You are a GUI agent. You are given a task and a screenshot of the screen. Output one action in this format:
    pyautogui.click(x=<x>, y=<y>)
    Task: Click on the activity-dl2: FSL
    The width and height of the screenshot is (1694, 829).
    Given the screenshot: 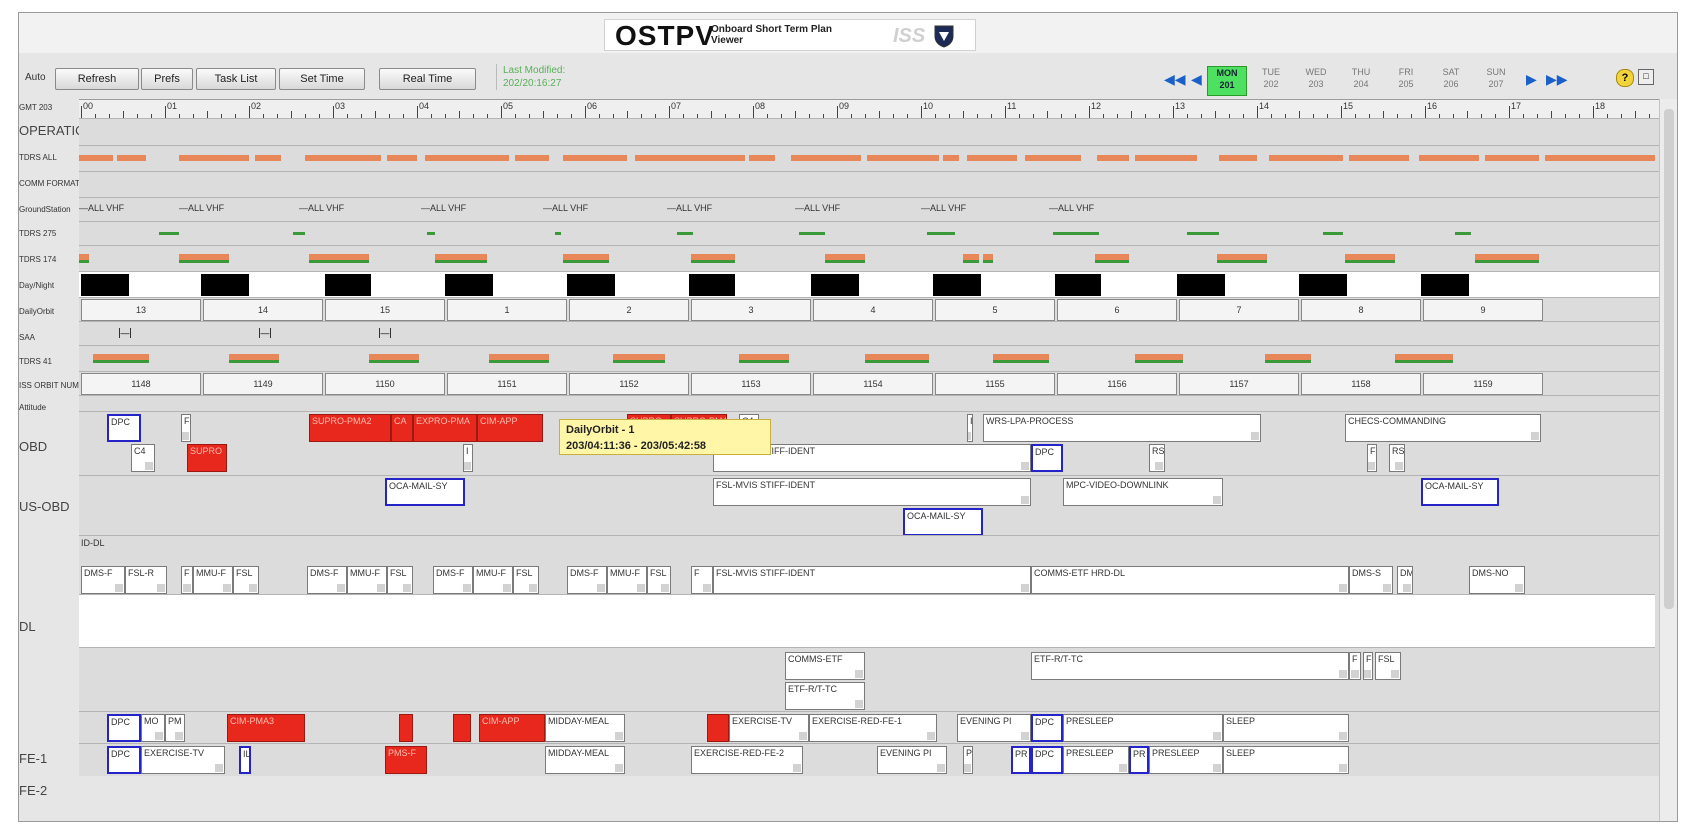 What is the action you would take?
    pyautogui.click(x=1388, y=666)
    